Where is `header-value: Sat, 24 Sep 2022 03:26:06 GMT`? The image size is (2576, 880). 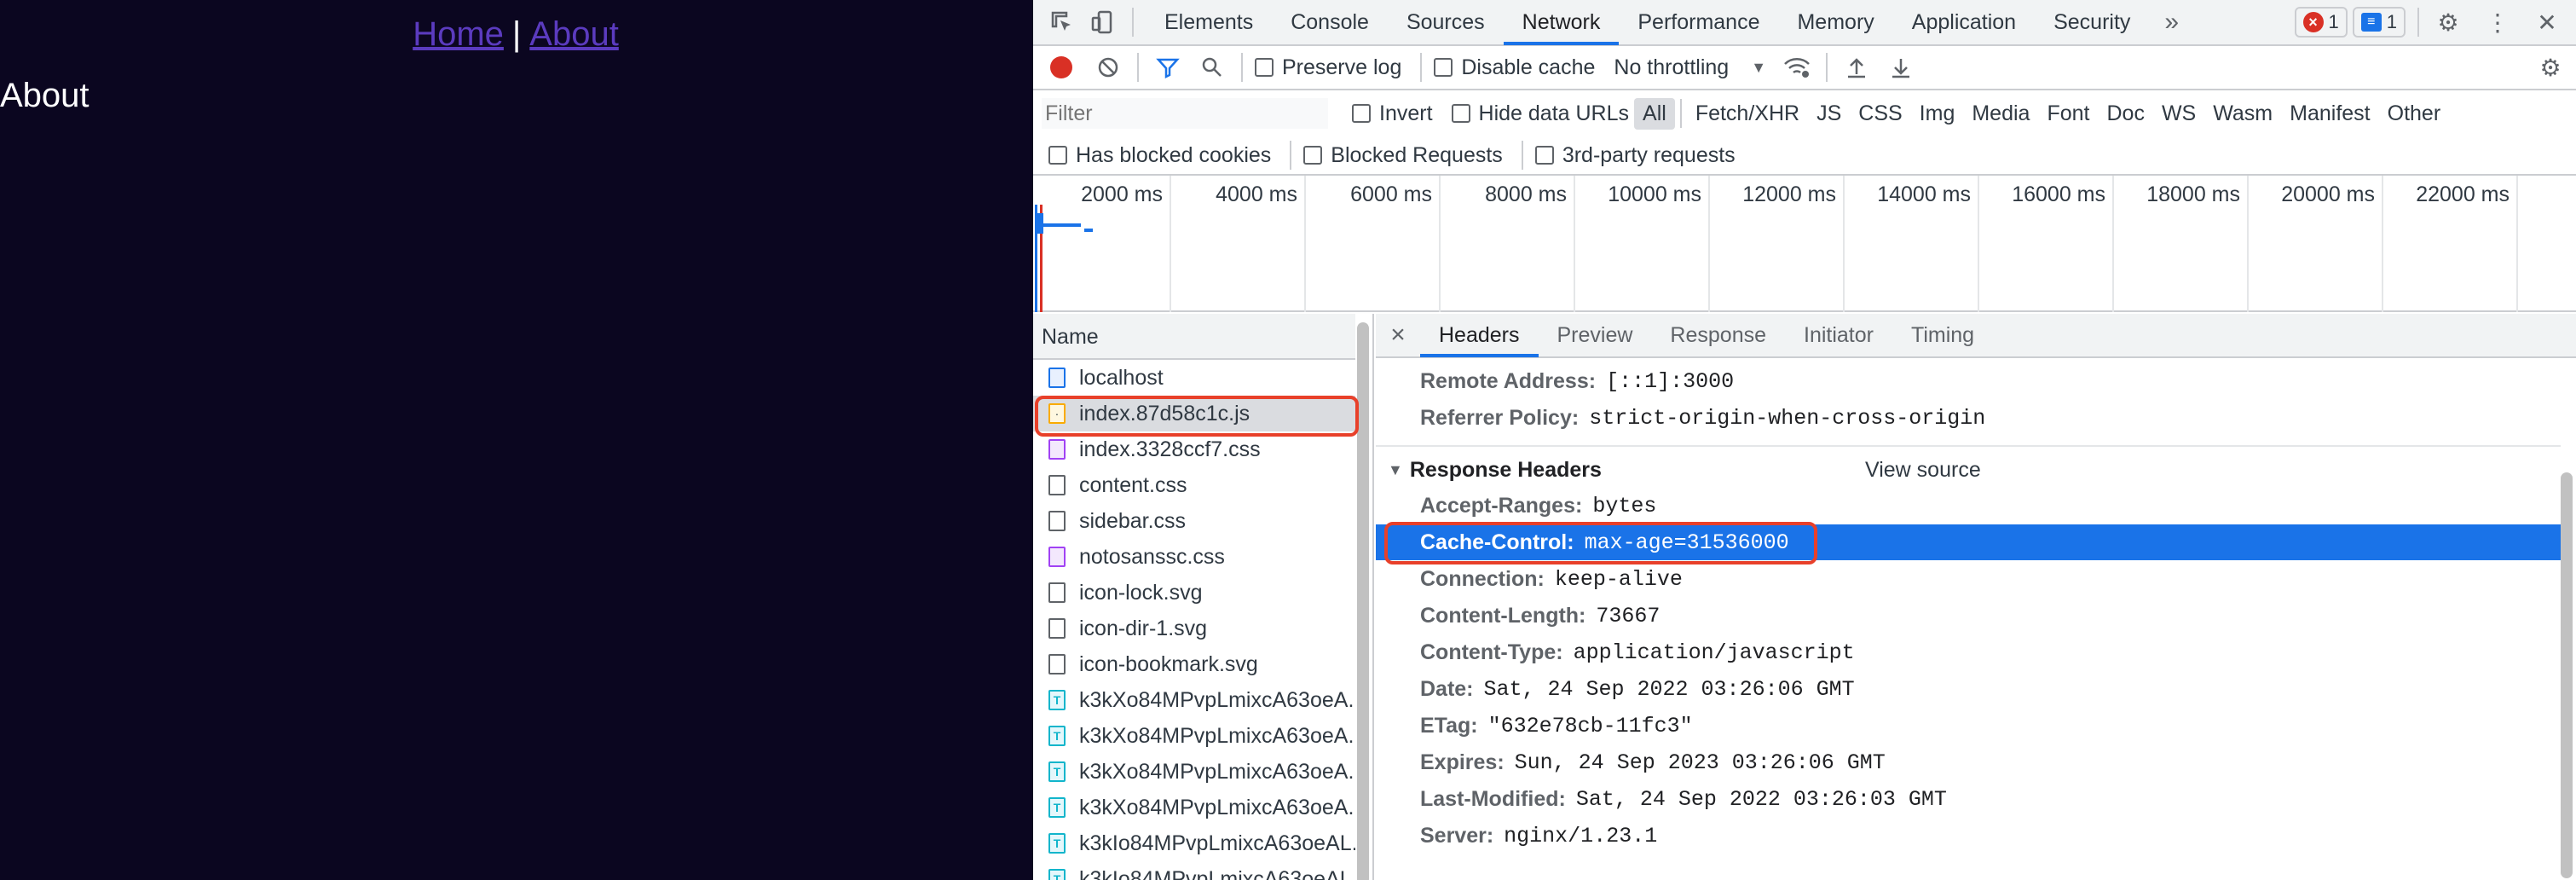
header-value: Sat, 24 Sep 2022 03:26:06 GMT is located at coordinates (1669, 689).